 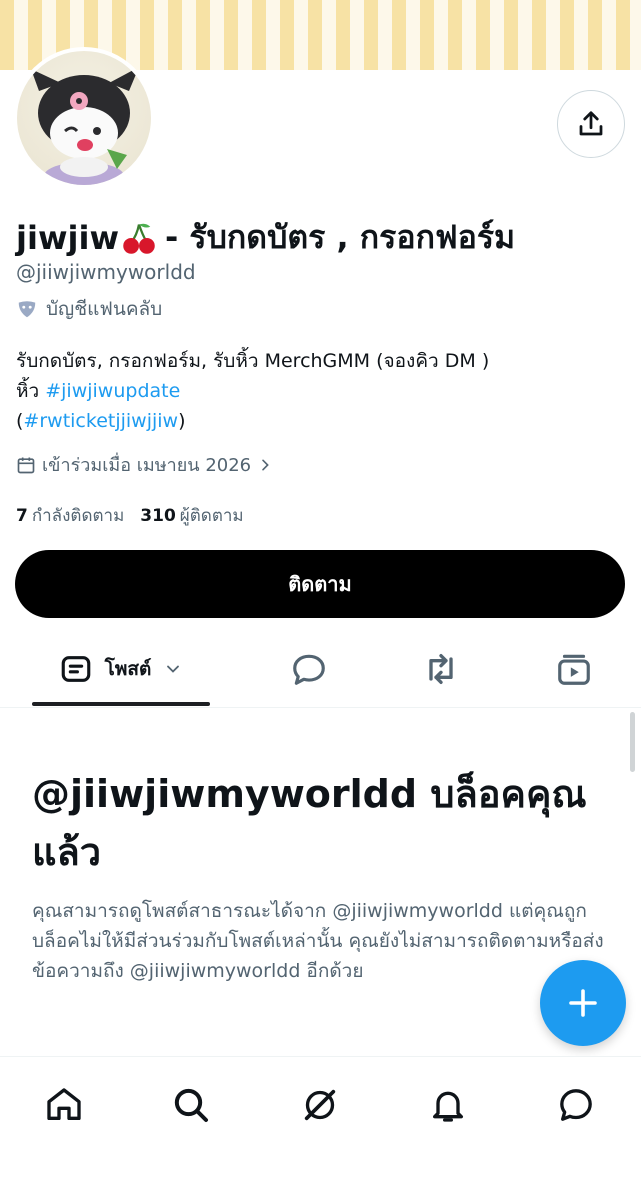 I want to click on following-link: 7 กำลังติดตาม, so click(x=70, y=515).